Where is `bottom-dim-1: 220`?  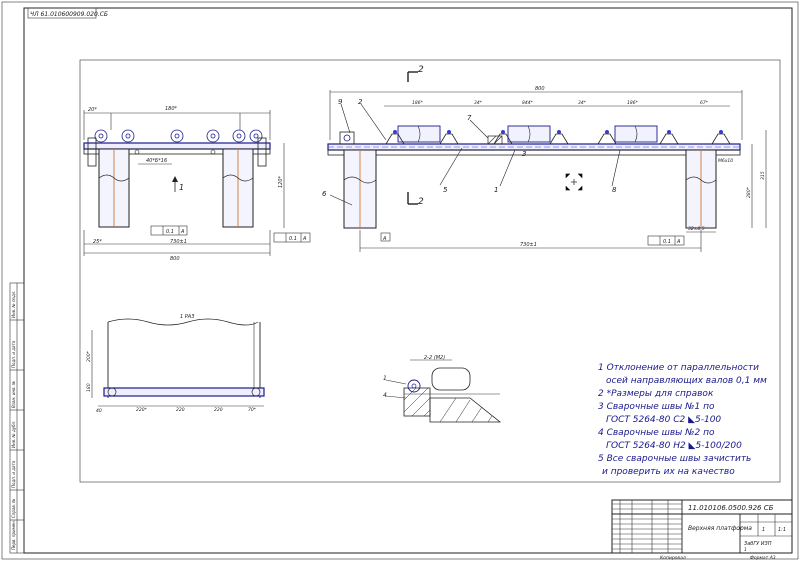 bottom-dim-1: 220 is located at coordinates (180, 410).